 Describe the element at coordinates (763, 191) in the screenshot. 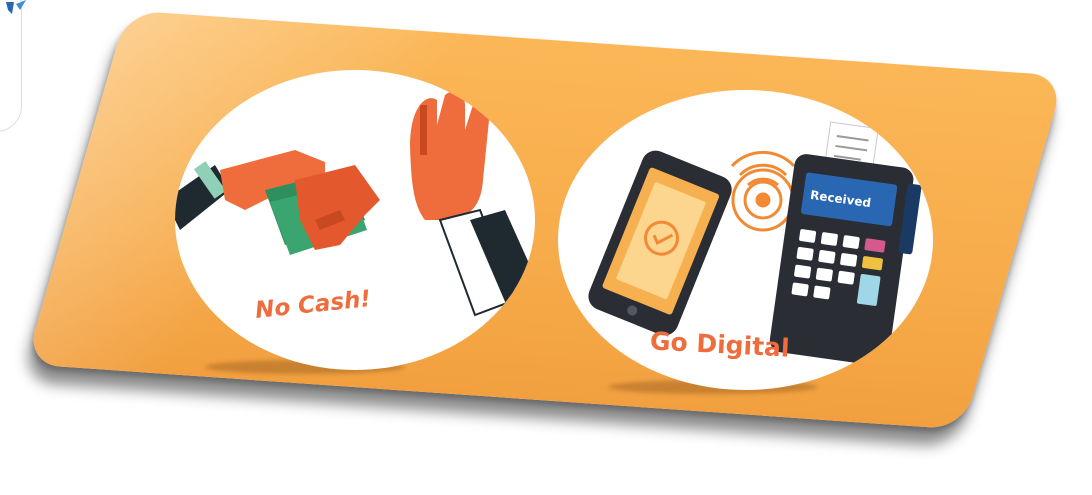

I see `nfc-waves-icon` at that location.